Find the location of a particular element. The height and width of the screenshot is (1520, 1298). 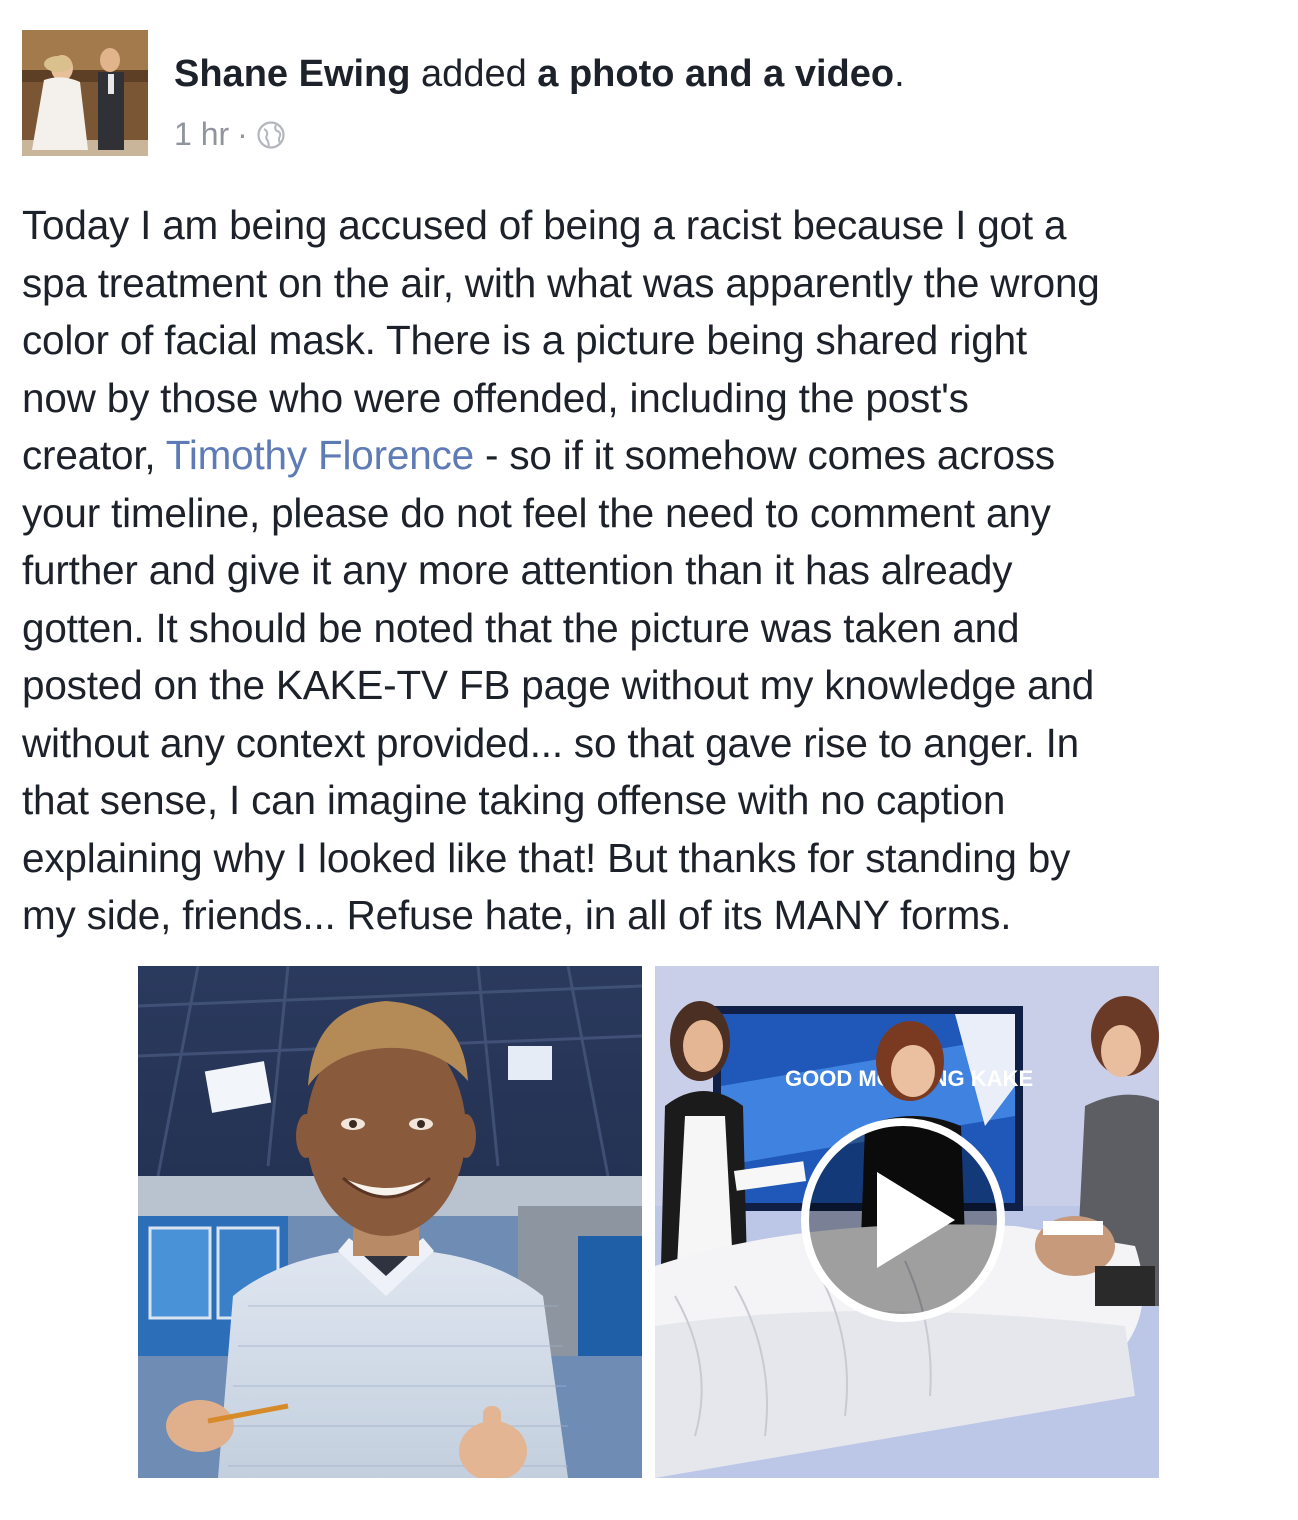

author-name: Shane Ewing is located at coordinates (292, 74).